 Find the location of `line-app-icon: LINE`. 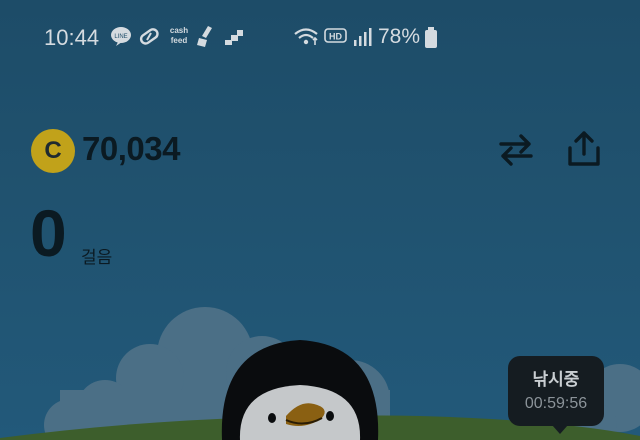

line-app-icon: LINE is located at coordinates (121, 38).